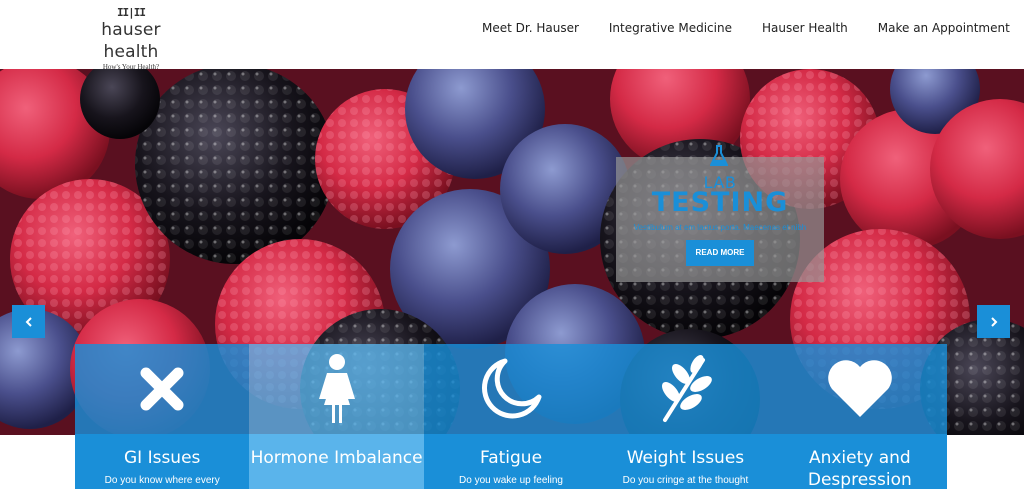 Image resolution: width=1024 pixels, height=489 pixels. I want to click on service-card-fatigue: Fatigue Do you wake up feeling, so click(511, 416).